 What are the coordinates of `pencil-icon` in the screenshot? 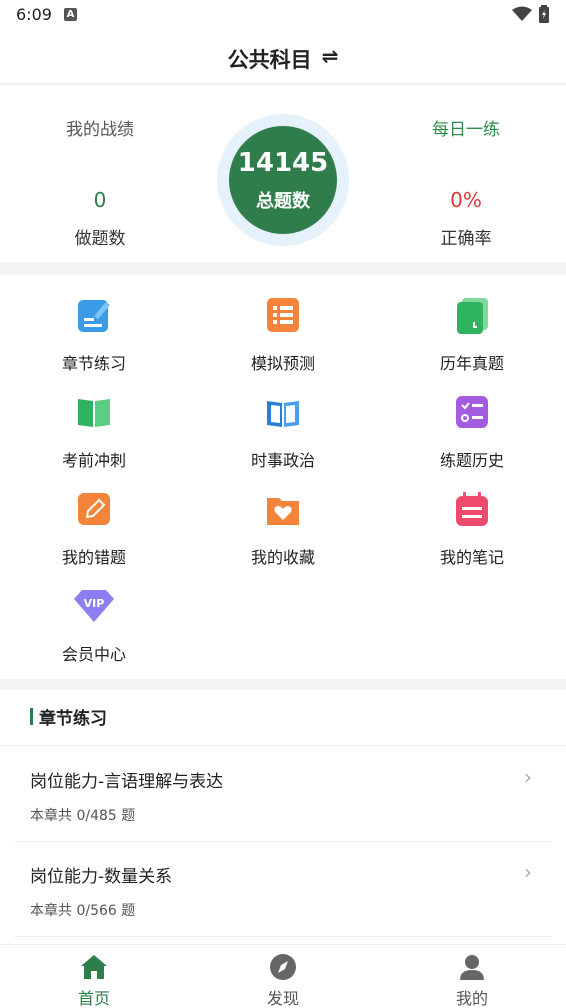 It's located at (94, 509).